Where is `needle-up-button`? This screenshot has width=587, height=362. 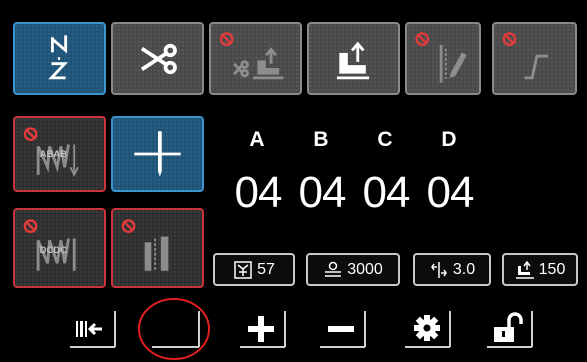
needle-up-button is located at coordinates (443, 58).